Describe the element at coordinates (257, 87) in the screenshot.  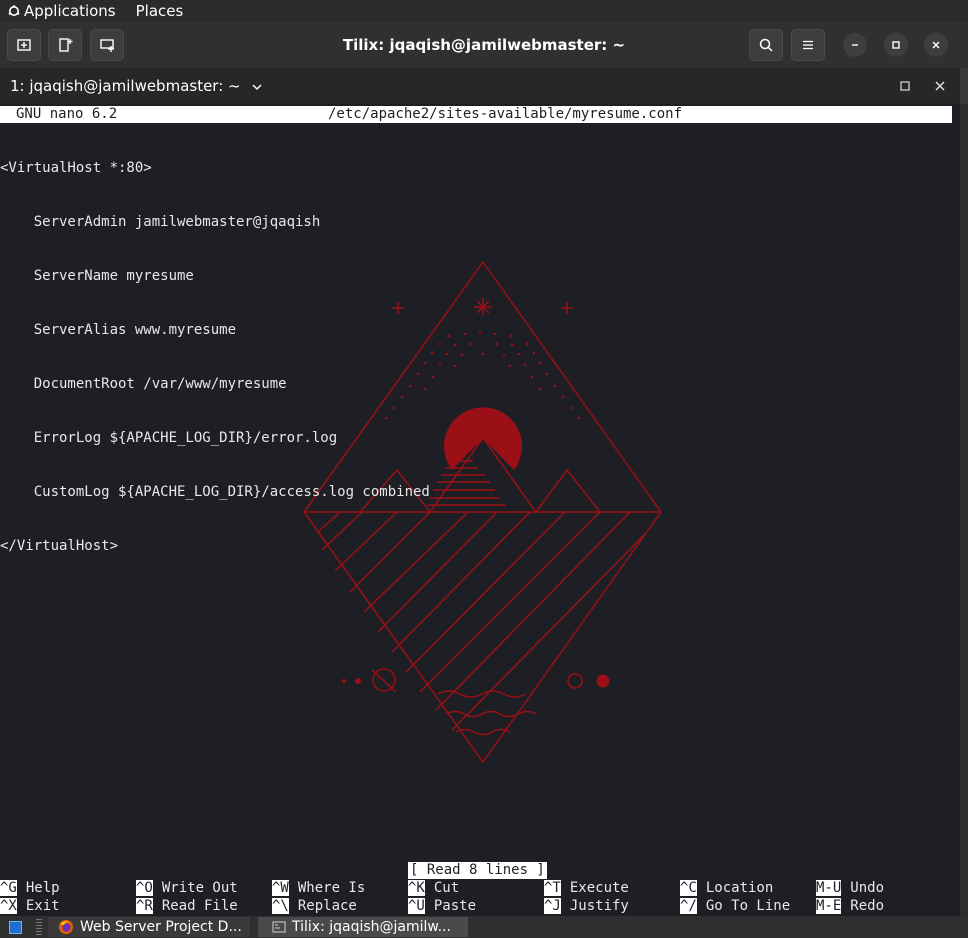
I see `chevron-down-icon` at that location.